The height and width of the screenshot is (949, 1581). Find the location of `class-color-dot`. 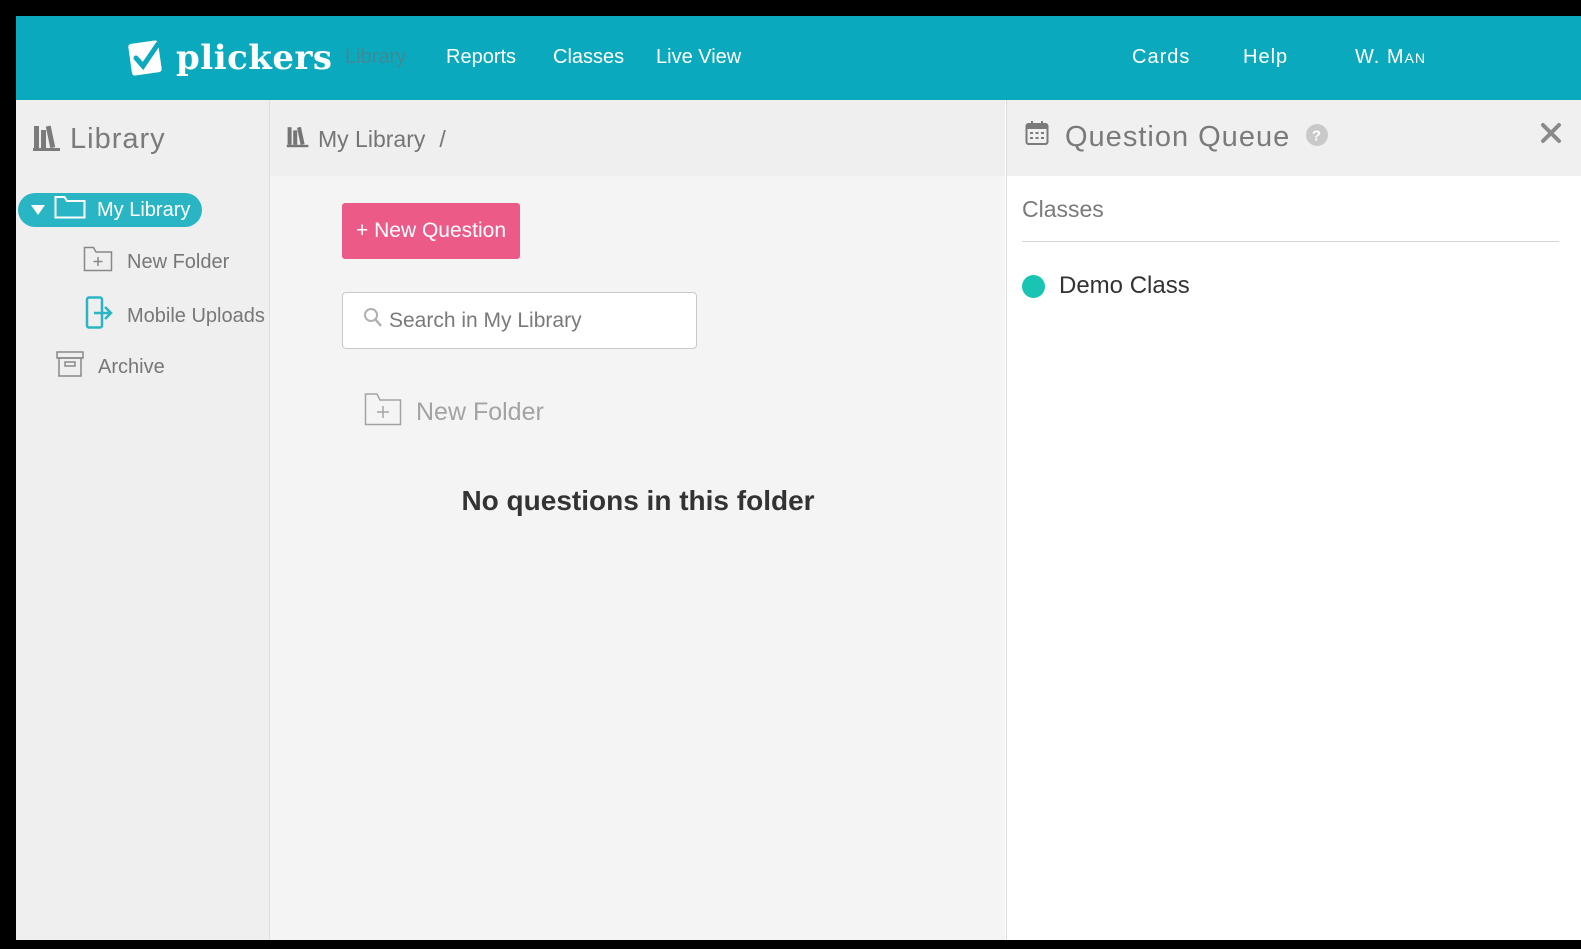

class-color-dot is located at coordinates (1033, 286).